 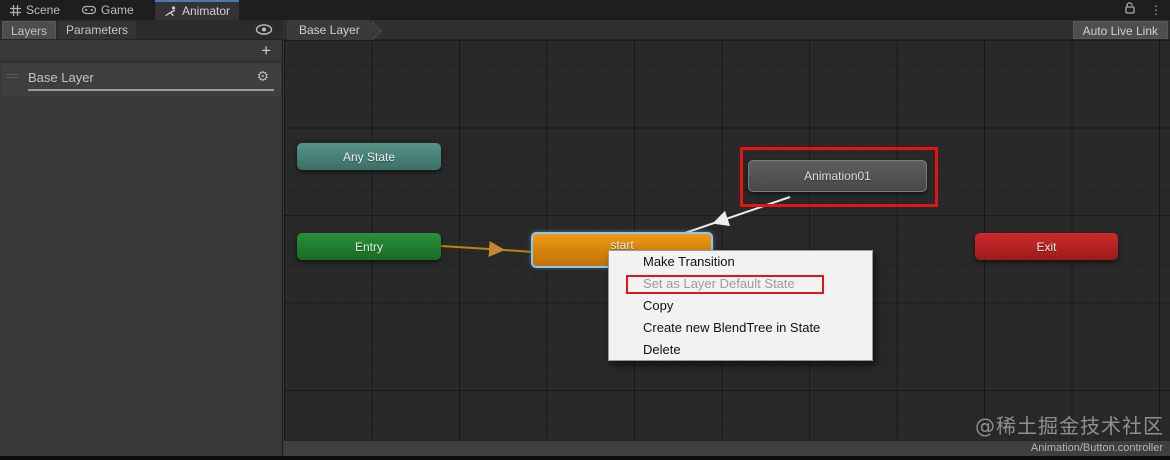 I want to click on state-node-any-state: Any State, so click(x=369, y=156).